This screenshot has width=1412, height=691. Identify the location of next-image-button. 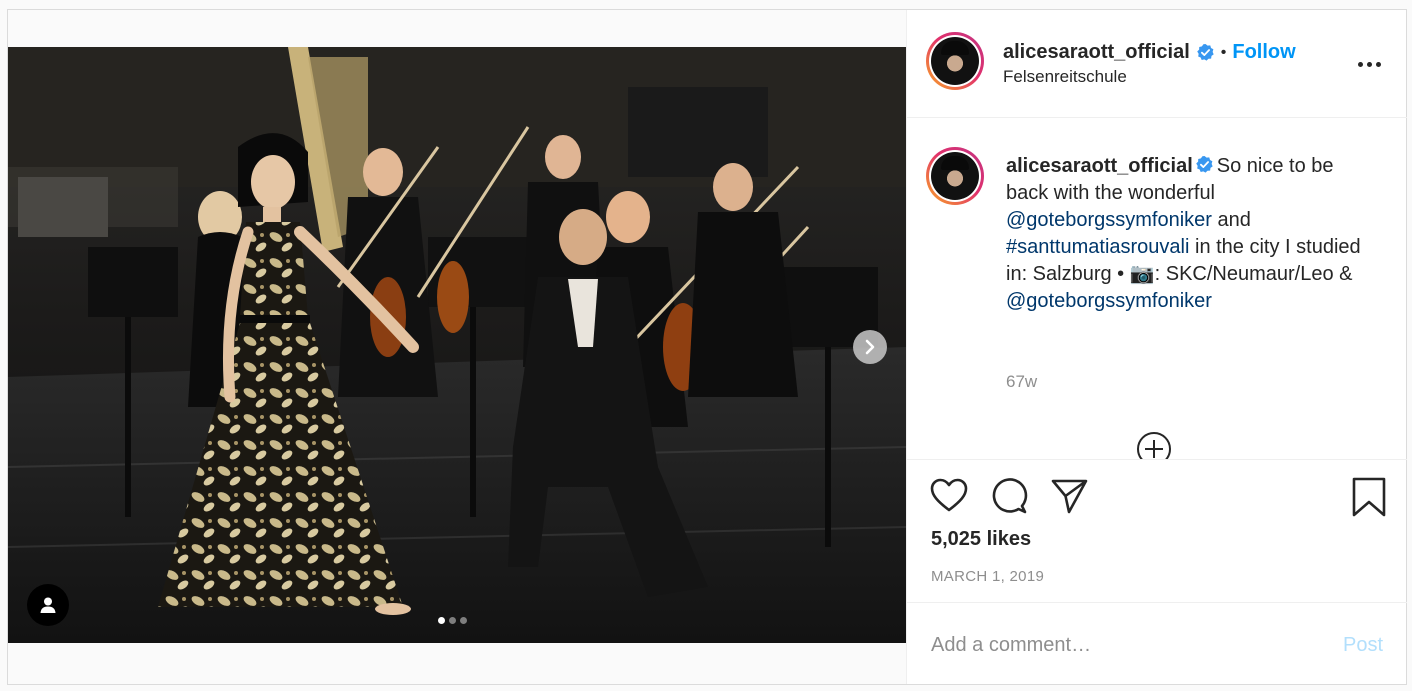
(870, 347).